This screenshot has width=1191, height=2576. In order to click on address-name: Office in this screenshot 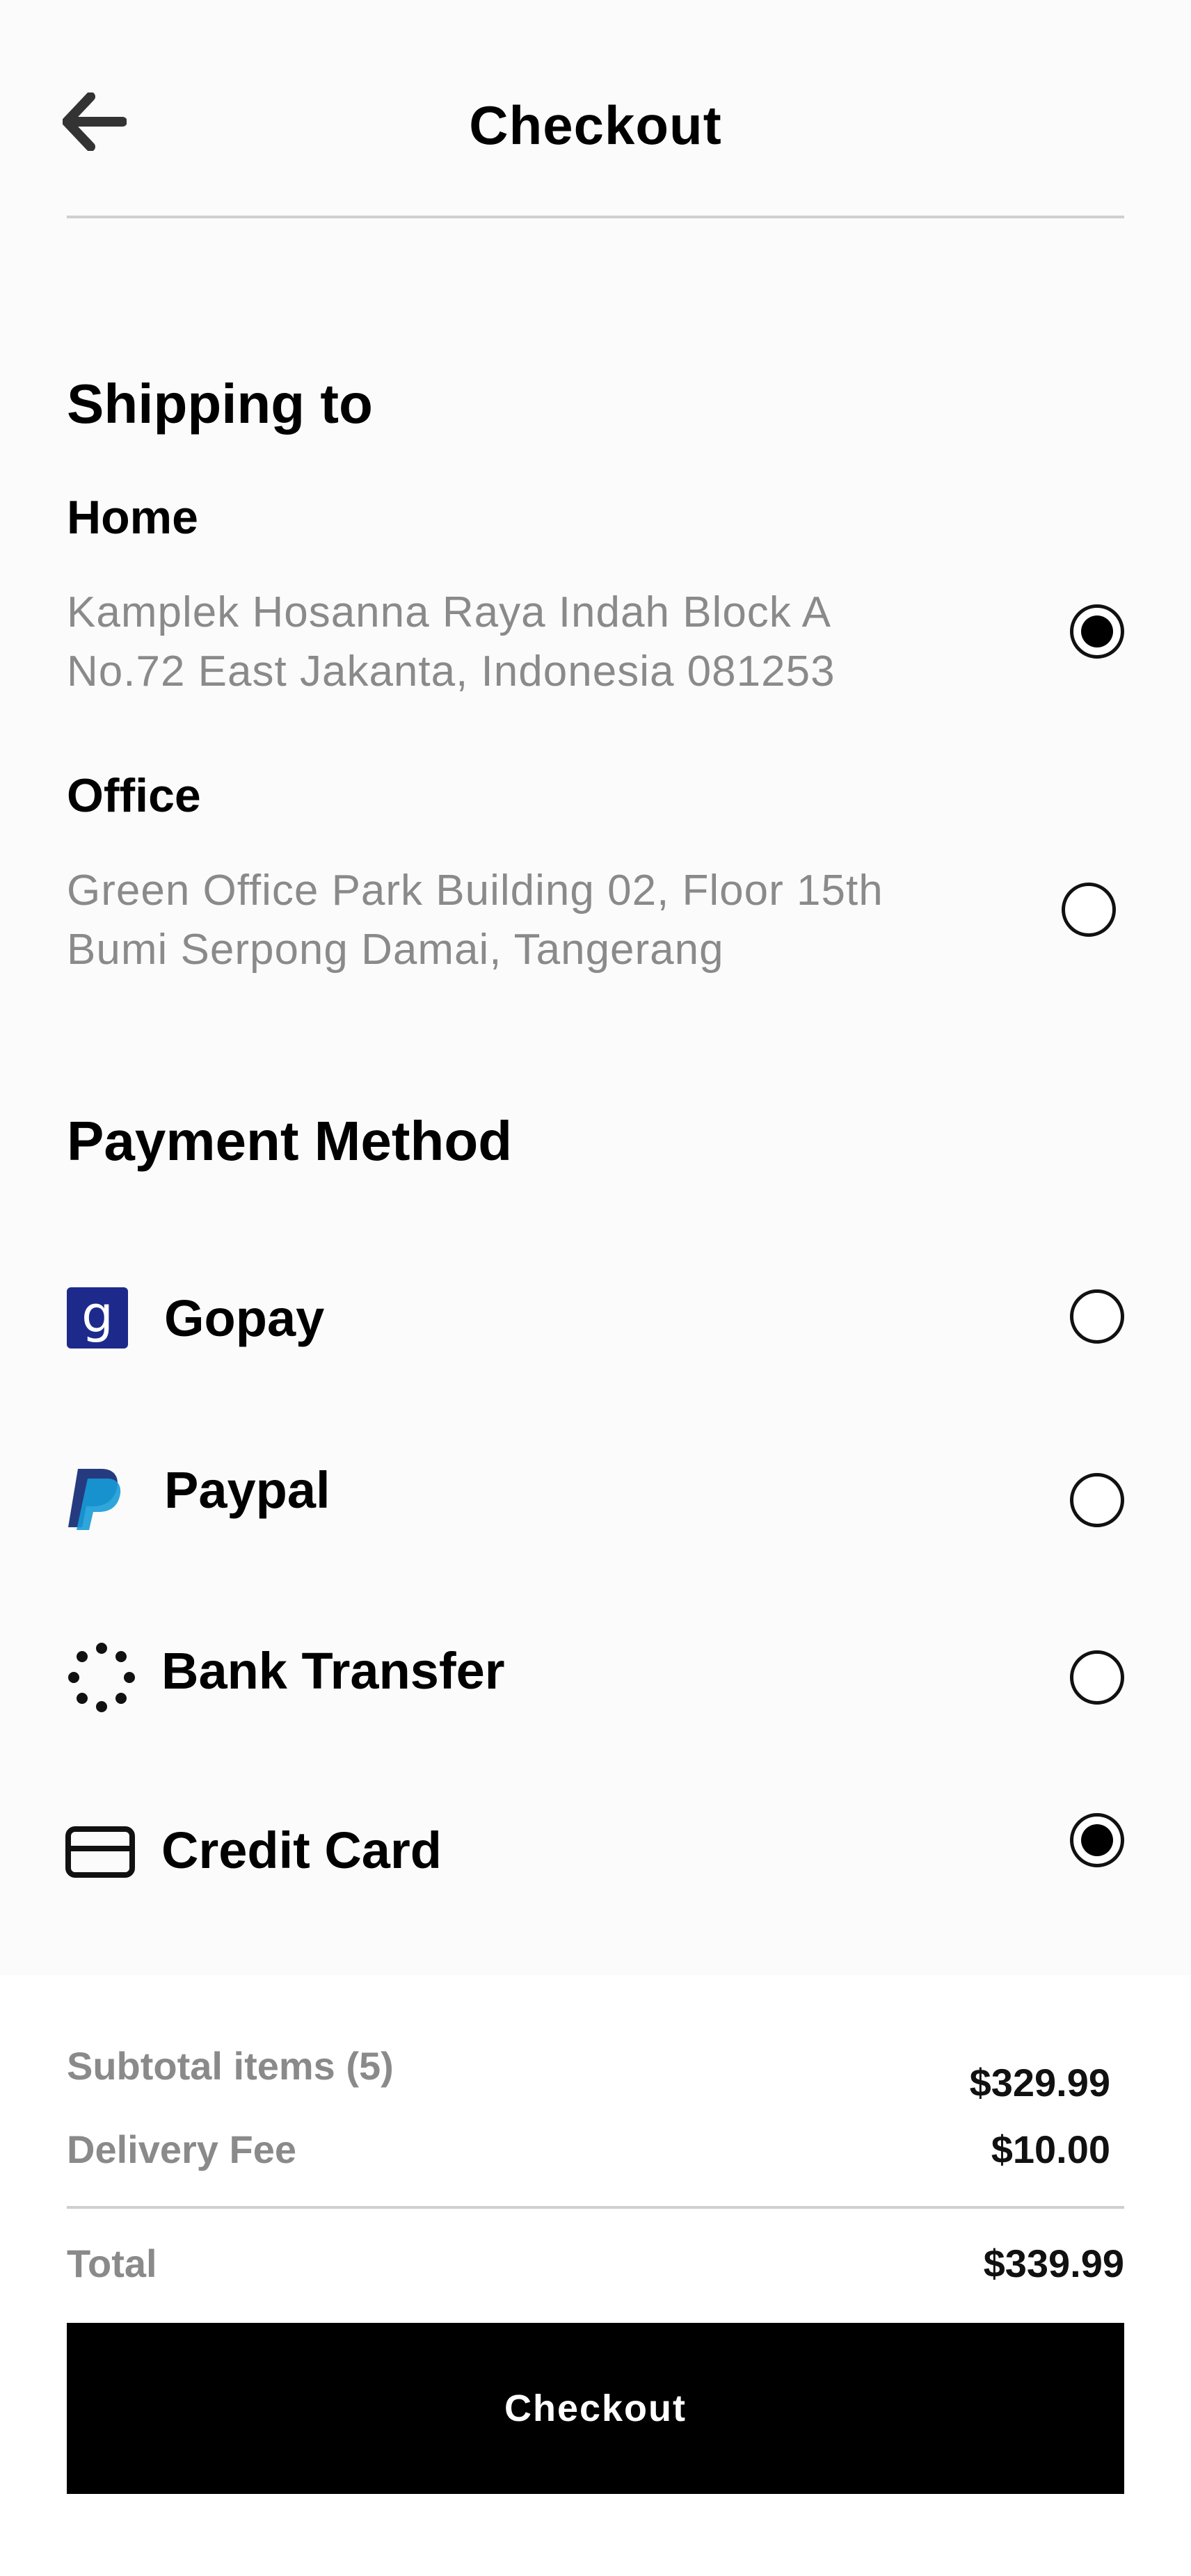, I will do `click(134, 795)`.